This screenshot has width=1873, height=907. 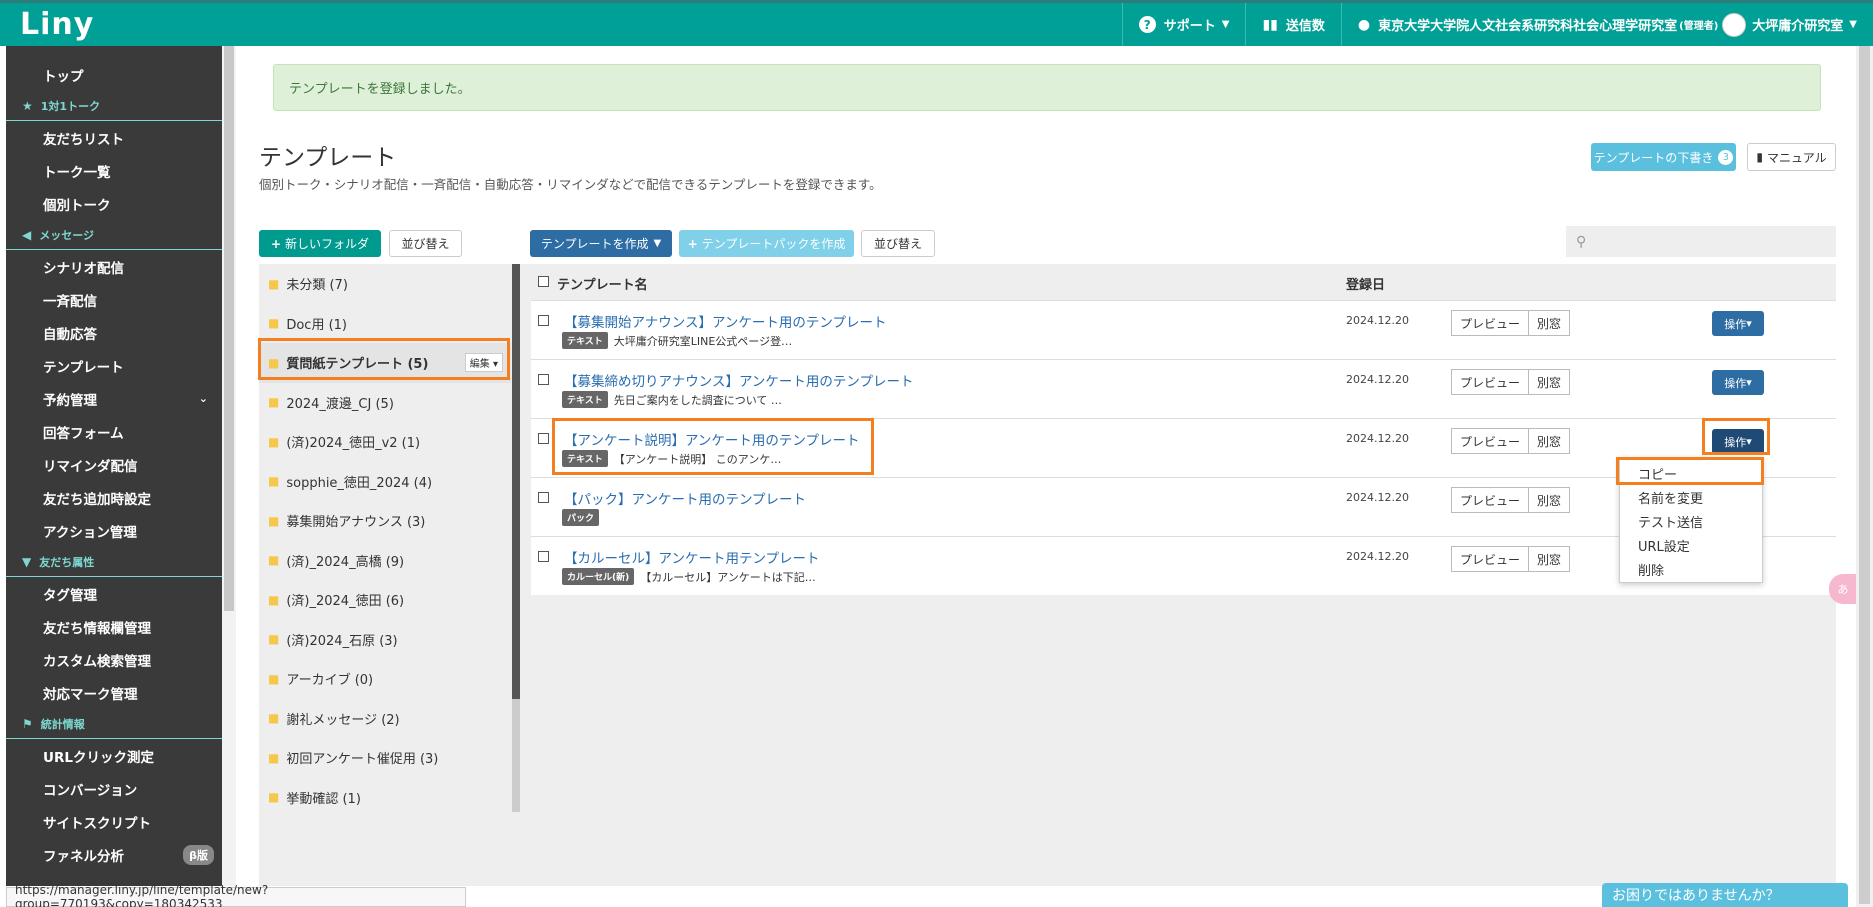 I want to click on account-name: 東京大学大学院人文社会系研究科社会心理学研究室, so click(x=1528, y=26).